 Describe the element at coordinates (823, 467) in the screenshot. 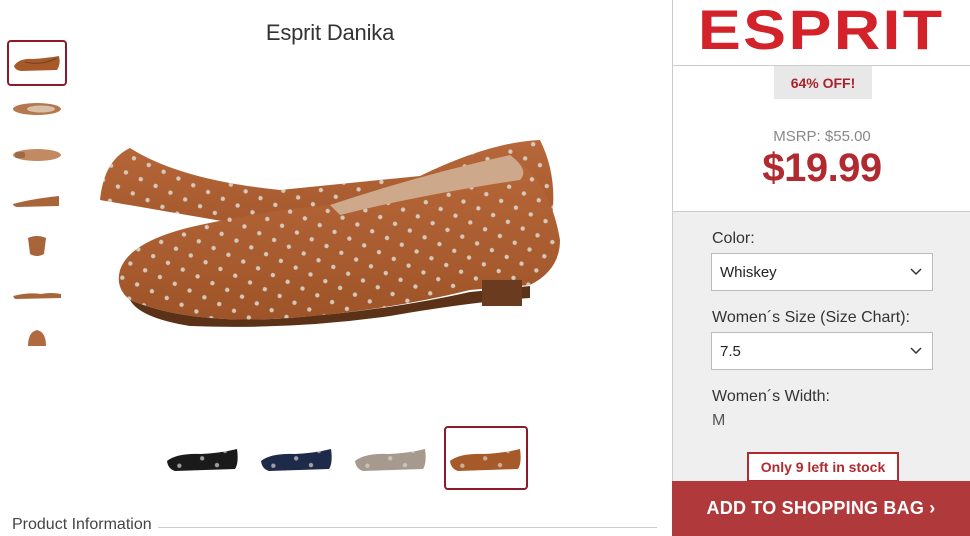

I see `stock-badge: Only 9 left in stock` at that location.